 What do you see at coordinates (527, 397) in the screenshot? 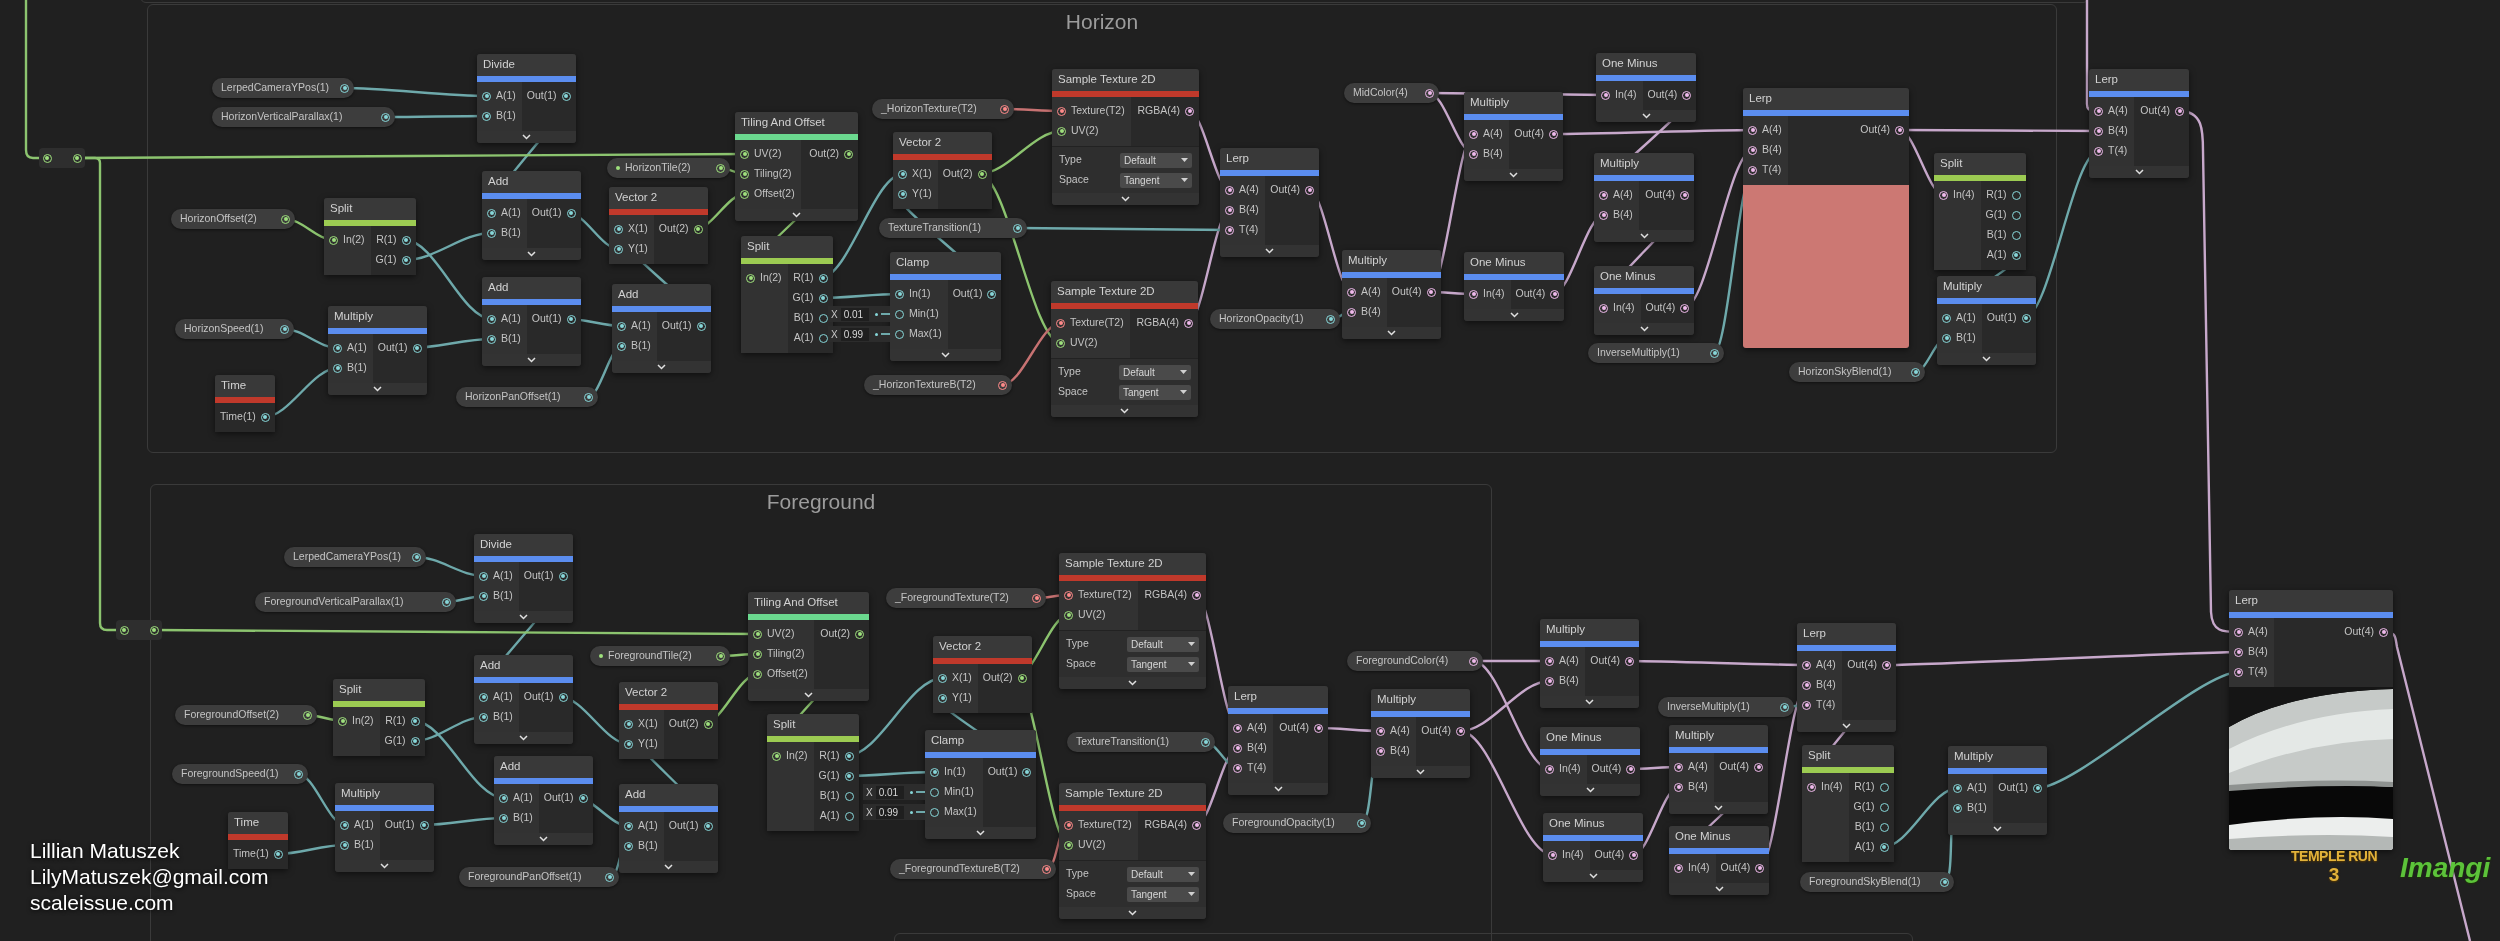
I see `property-node: HorizonPanOffset(1)` at bounding box center [527, 397].